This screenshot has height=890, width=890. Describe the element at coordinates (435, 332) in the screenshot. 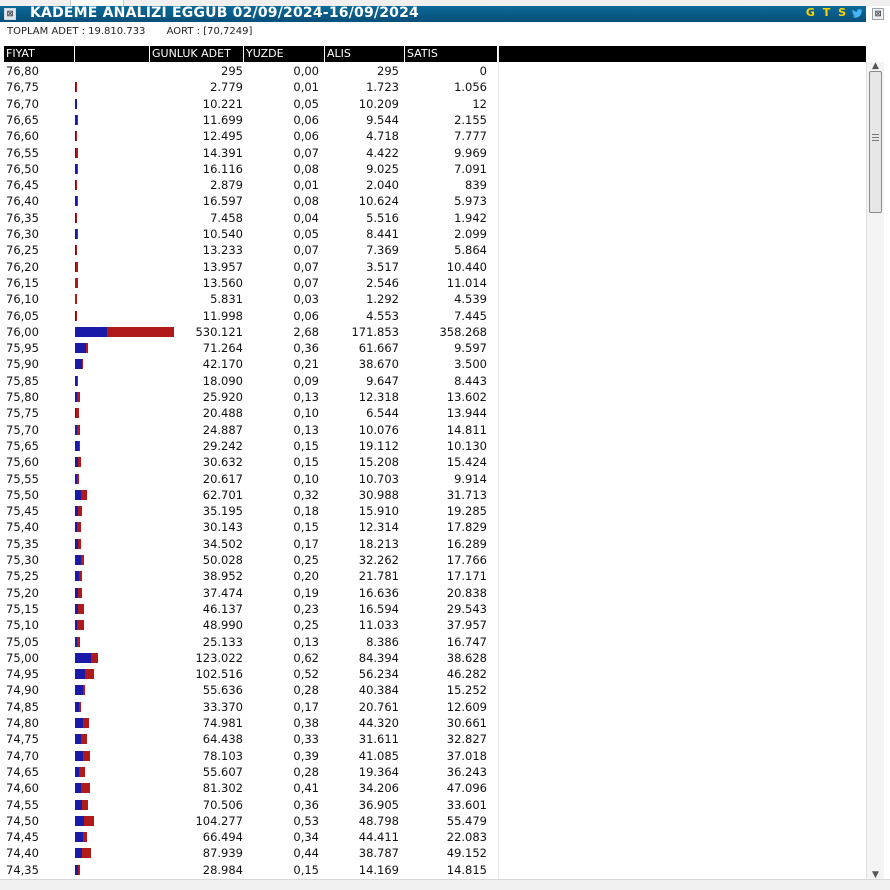

I see `table-row: 76,00530.1212,68171.853358.268` at that location.